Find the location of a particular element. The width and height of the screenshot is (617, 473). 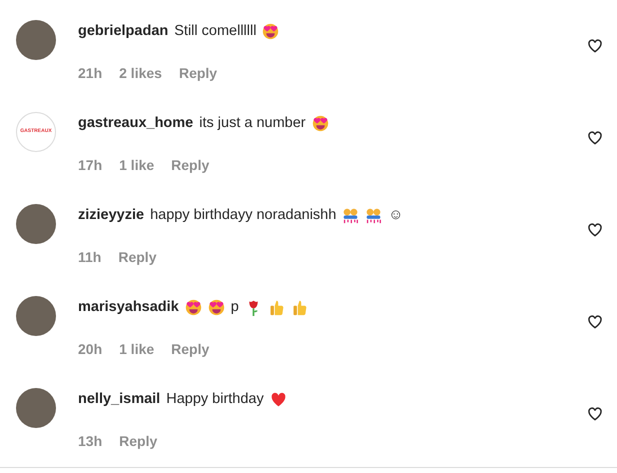

comment-text: its just a number is located at coordinates (252, 123).